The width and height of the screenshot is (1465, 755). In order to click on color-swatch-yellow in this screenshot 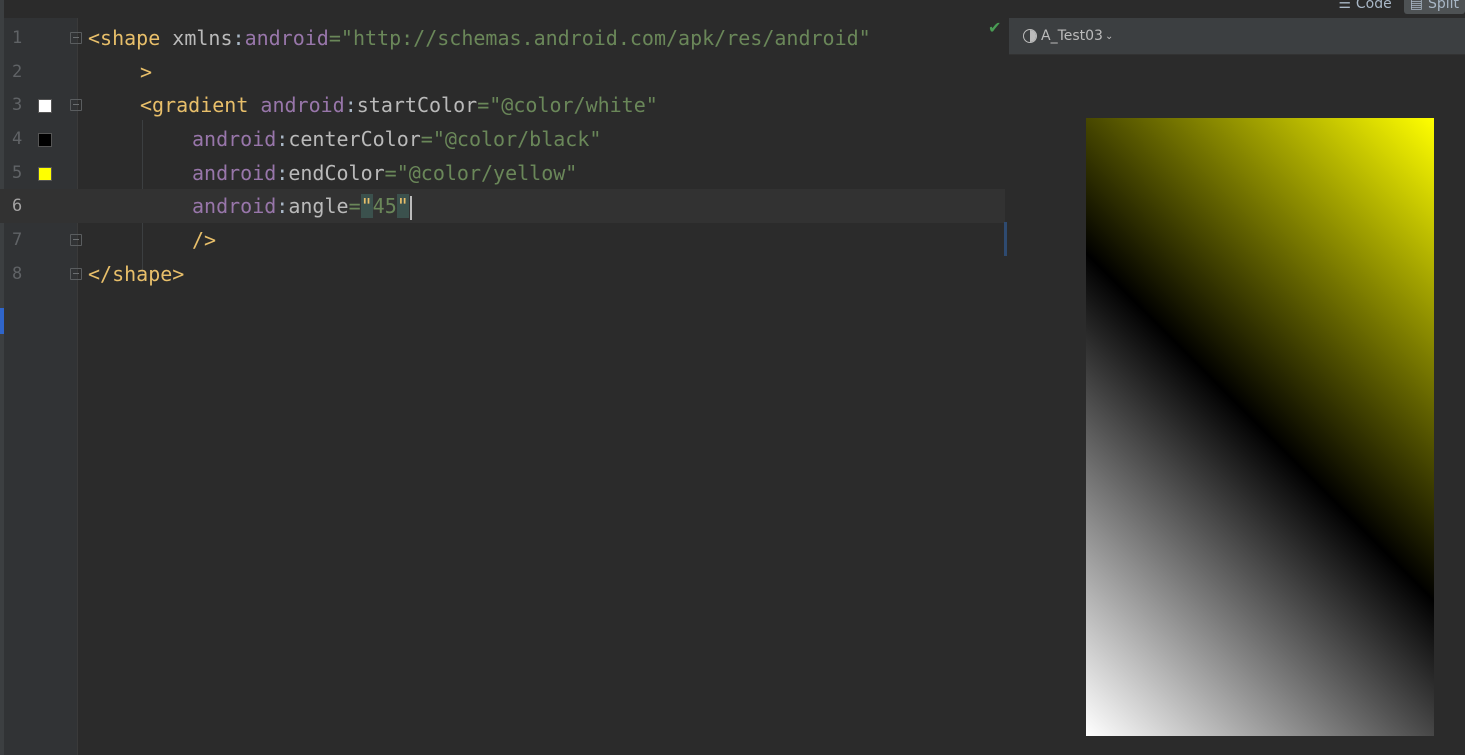, I will do `click(45, 174)`.